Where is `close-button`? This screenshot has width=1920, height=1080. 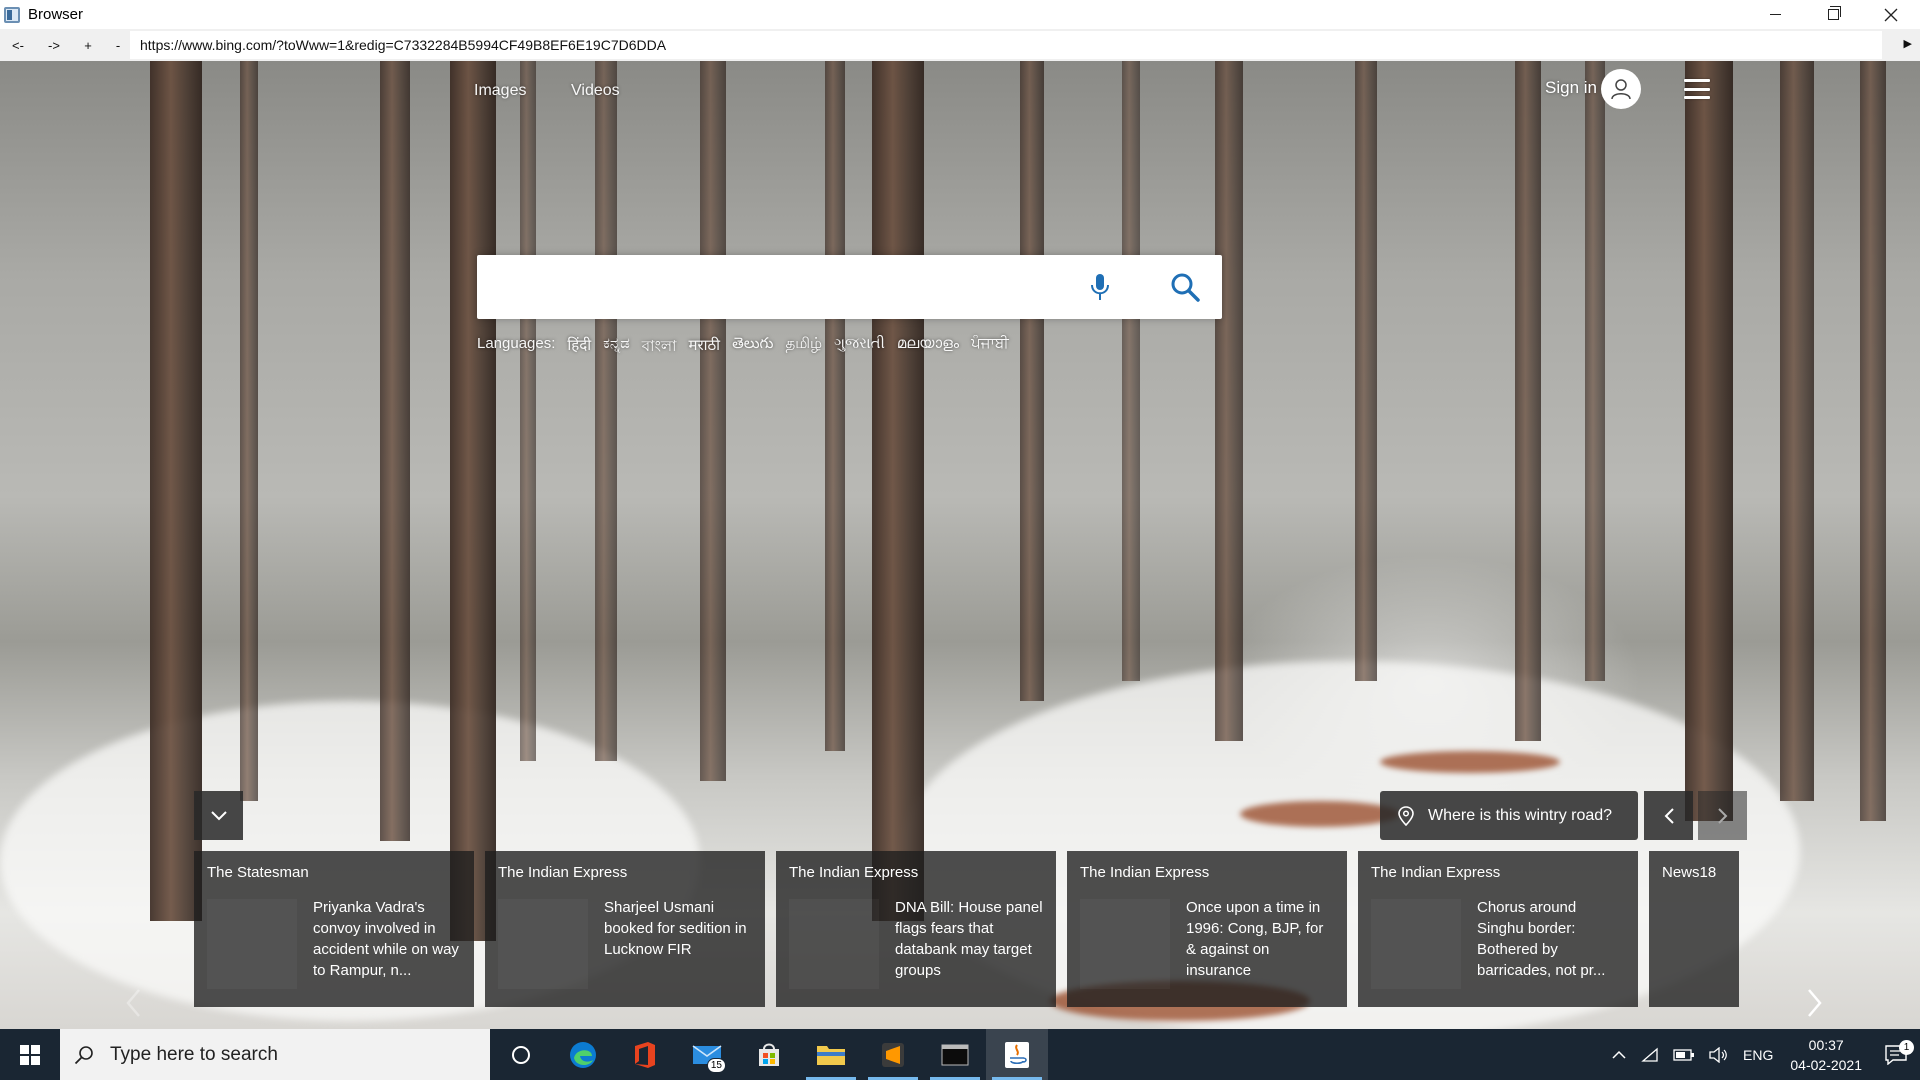
close-button is located at coordinates (1891, 14).